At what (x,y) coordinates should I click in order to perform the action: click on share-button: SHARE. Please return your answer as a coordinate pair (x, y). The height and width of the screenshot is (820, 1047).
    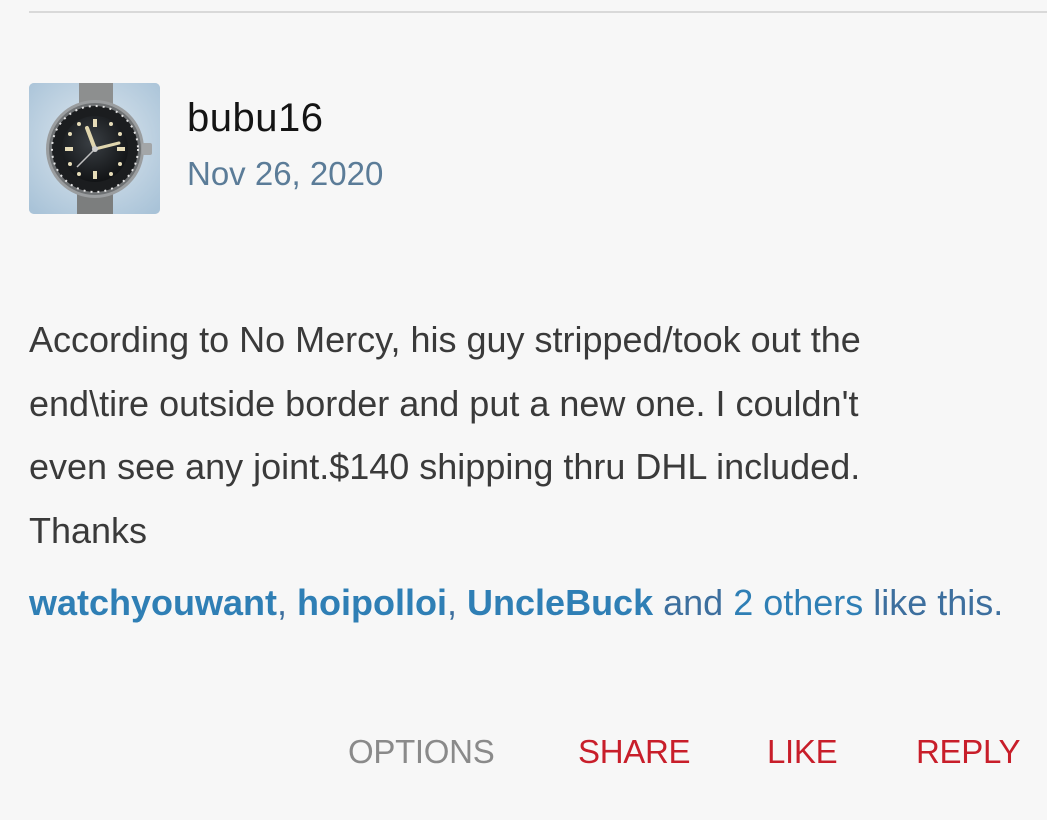
    Looking at the image, I should click on (634, 752).